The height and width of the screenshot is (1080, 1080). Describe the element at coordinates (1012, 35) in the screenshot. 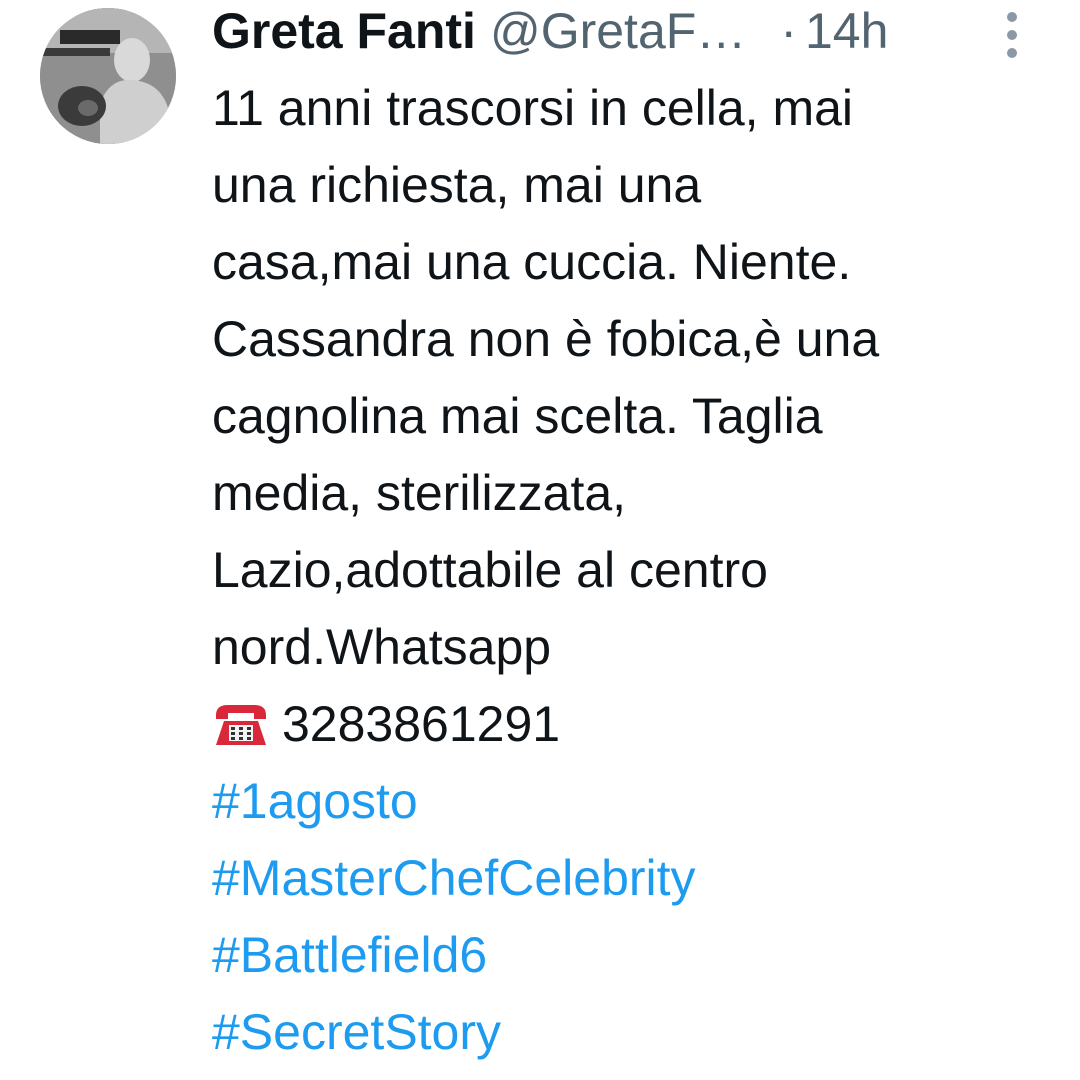

I see `more-options-icon` at that location.